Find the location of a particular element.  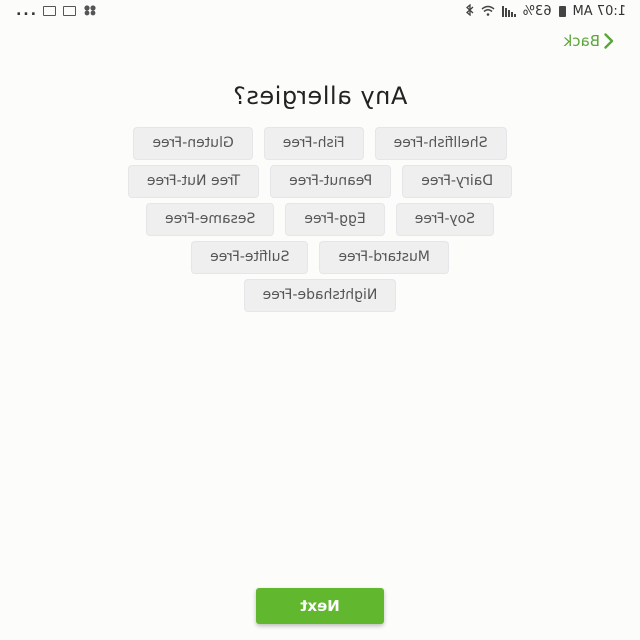

pinwheel-icon is located at coordinates (90, 11).